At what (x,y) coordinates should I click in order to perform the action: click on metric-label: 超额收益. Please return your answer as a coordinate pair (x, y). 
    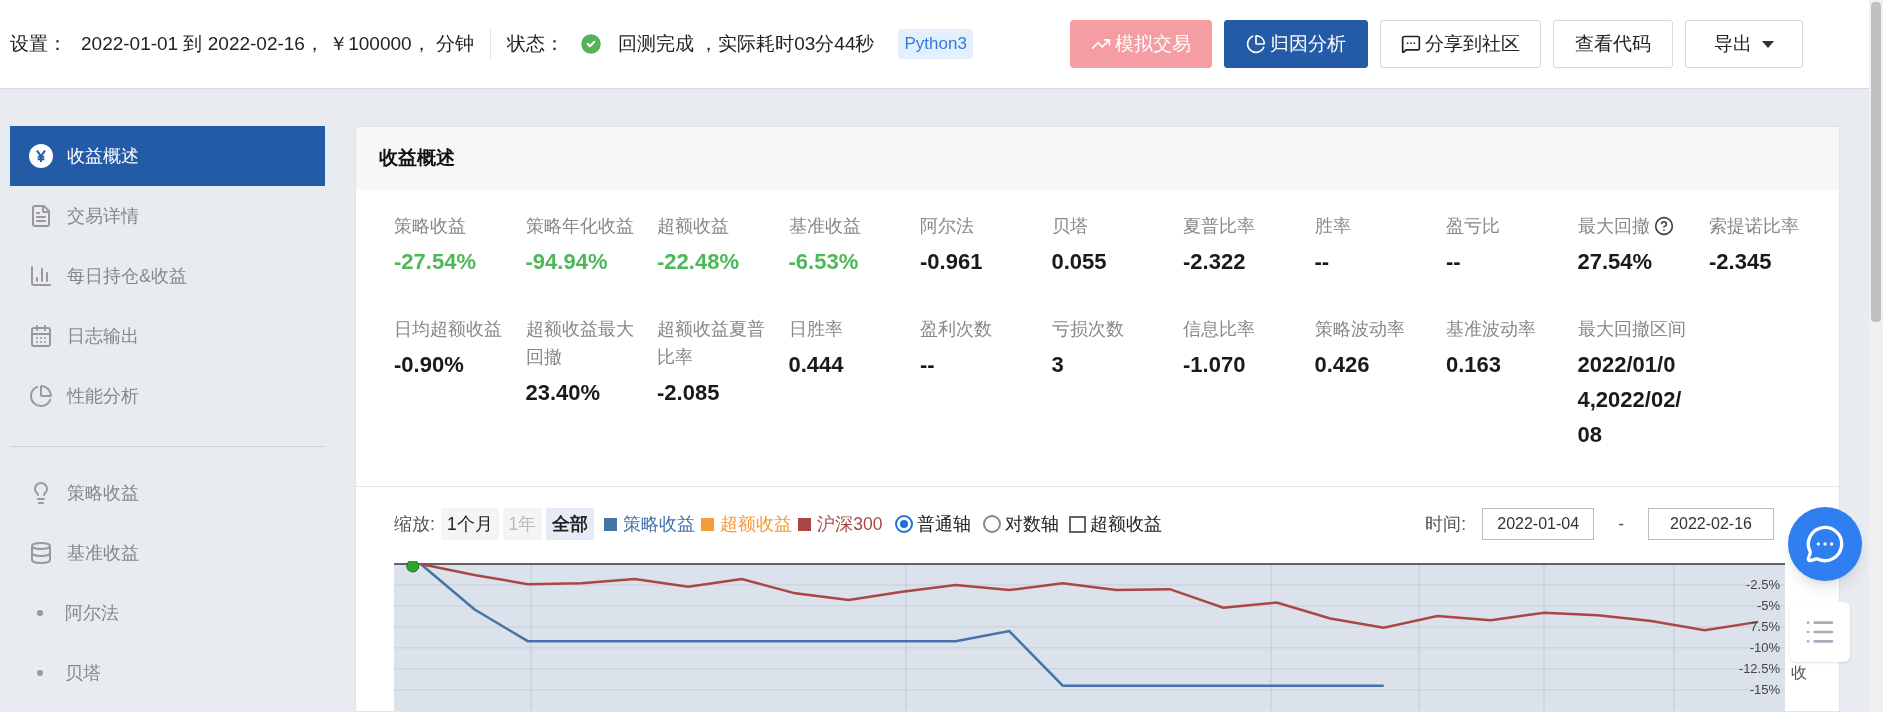
    Looking at the image, I should click on (693, 226).